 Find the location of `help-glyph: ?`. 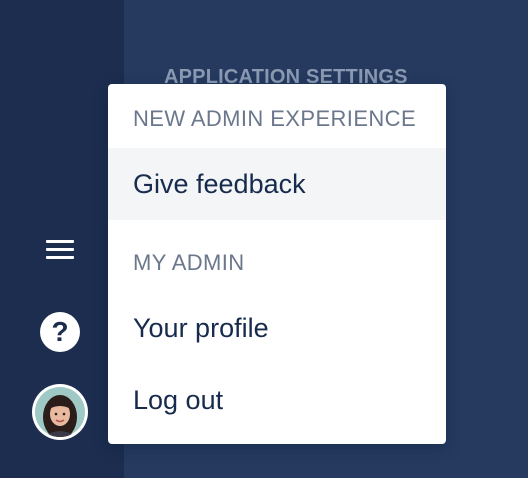

help-glyph: ? is located at coordinates (60, 331).